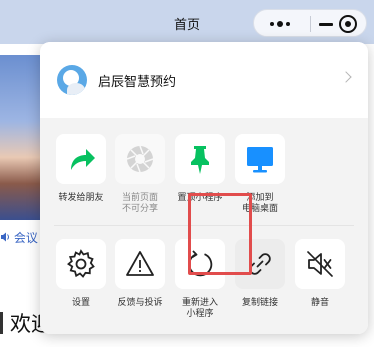 This screenshot has height=347, width=374. What do you see at coordinates (81, 263) in the screenshot?
I see `gear-icon` at bounding box center [81, 263].